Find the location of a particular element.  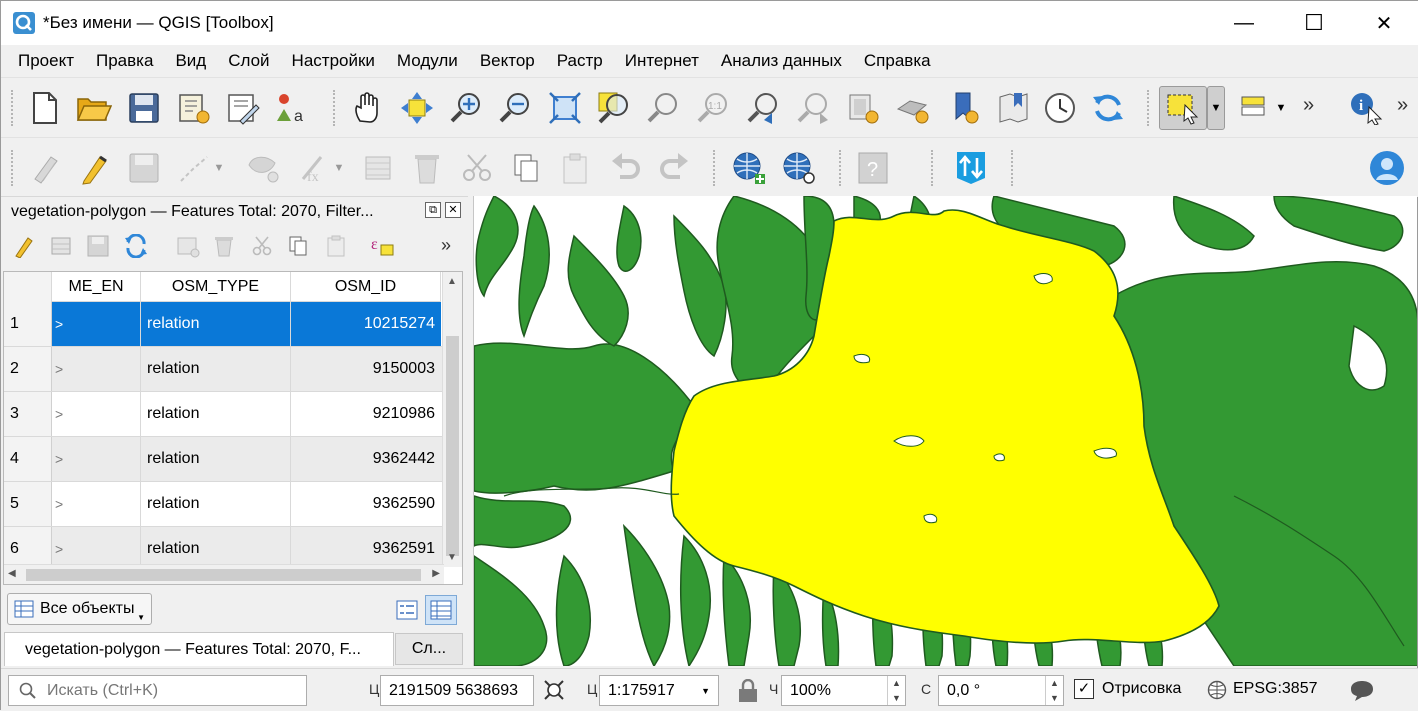

help-icon: ? is located at coordinates (873, 168).